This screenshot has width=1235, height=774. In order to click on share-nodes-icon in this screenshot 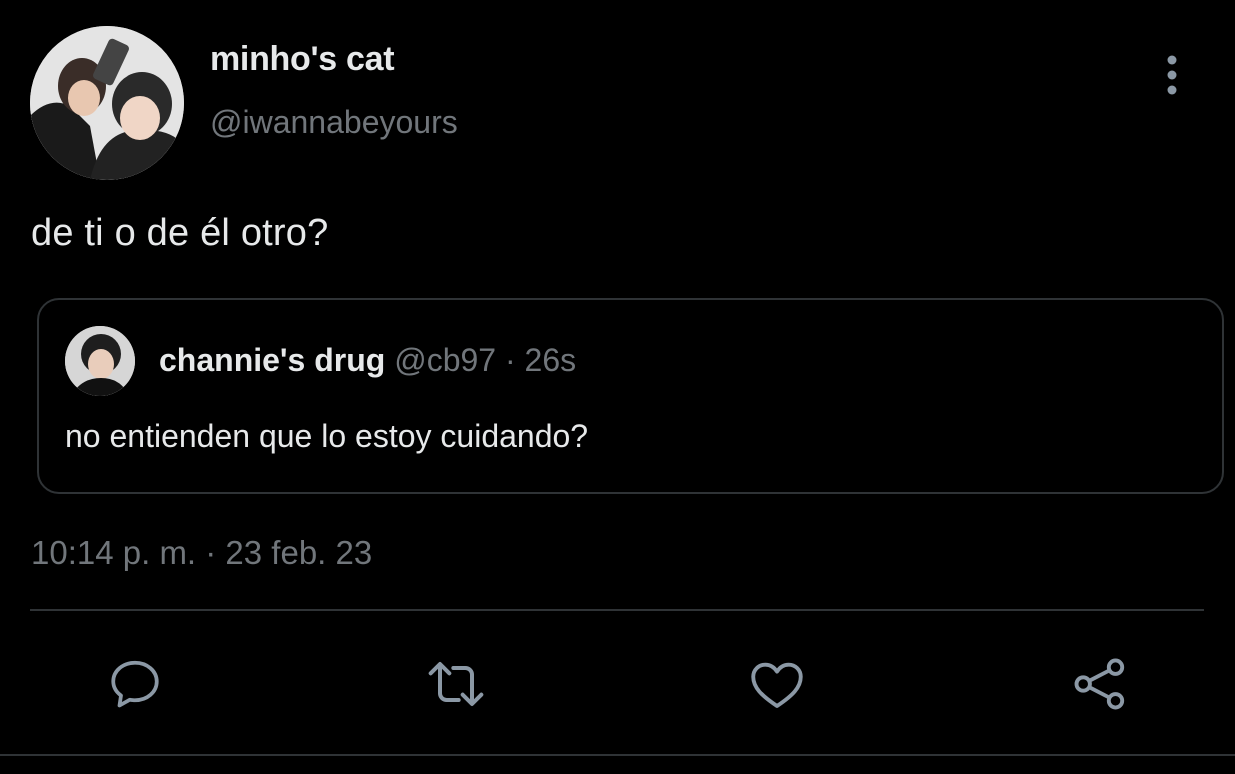, I will do `click(1099, 684)`.